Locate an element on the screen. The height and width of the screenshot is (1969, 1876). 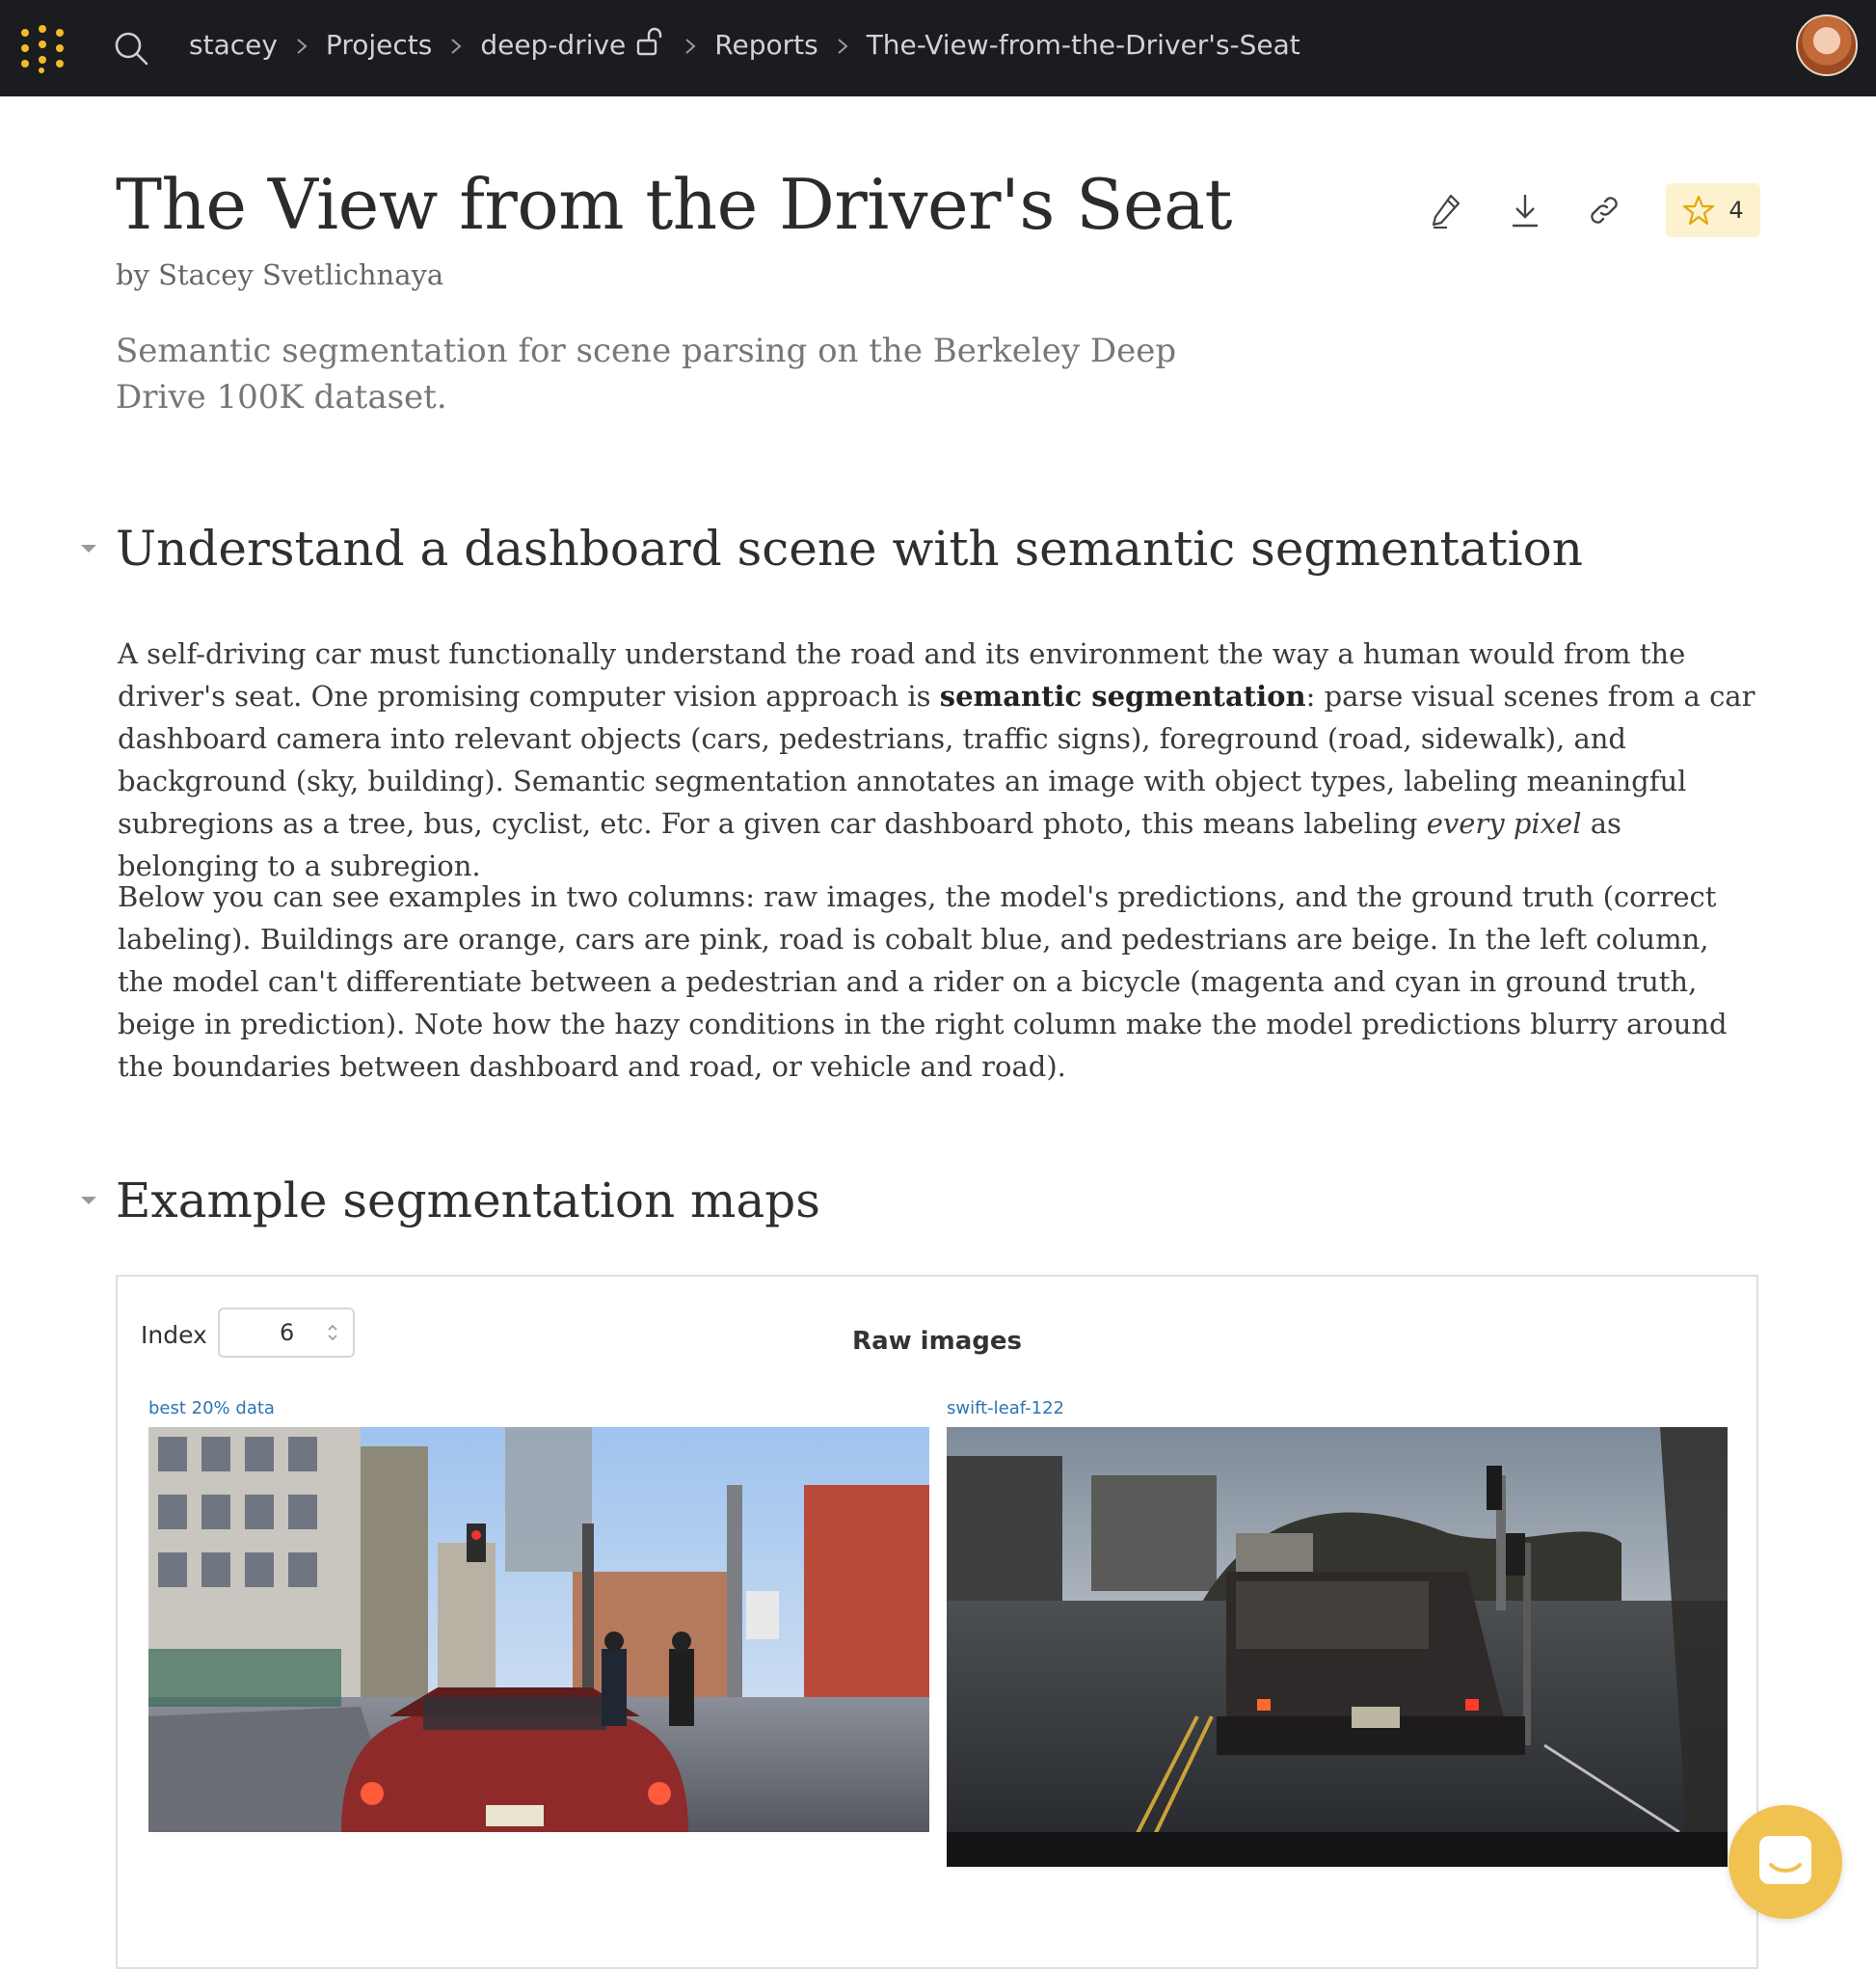
search-icon is located at coordinates (131, 48).